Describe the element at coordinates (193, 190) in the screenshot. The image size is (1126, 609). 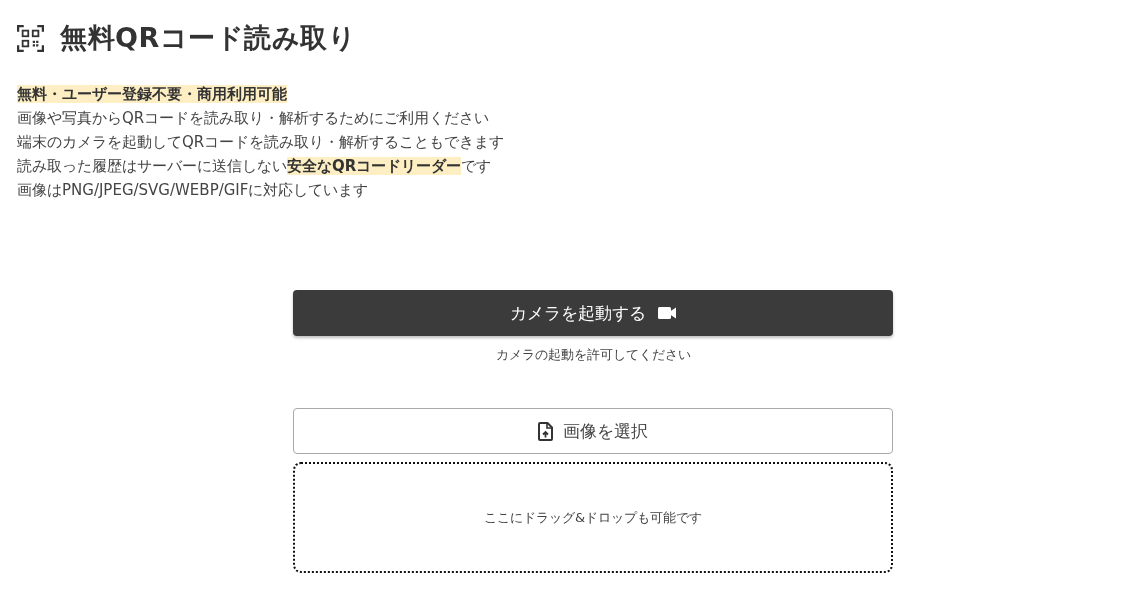
I see `intro-text: 画像はPNG/JPEG/SVG/WEBP/GIFに対応しています` at that location.